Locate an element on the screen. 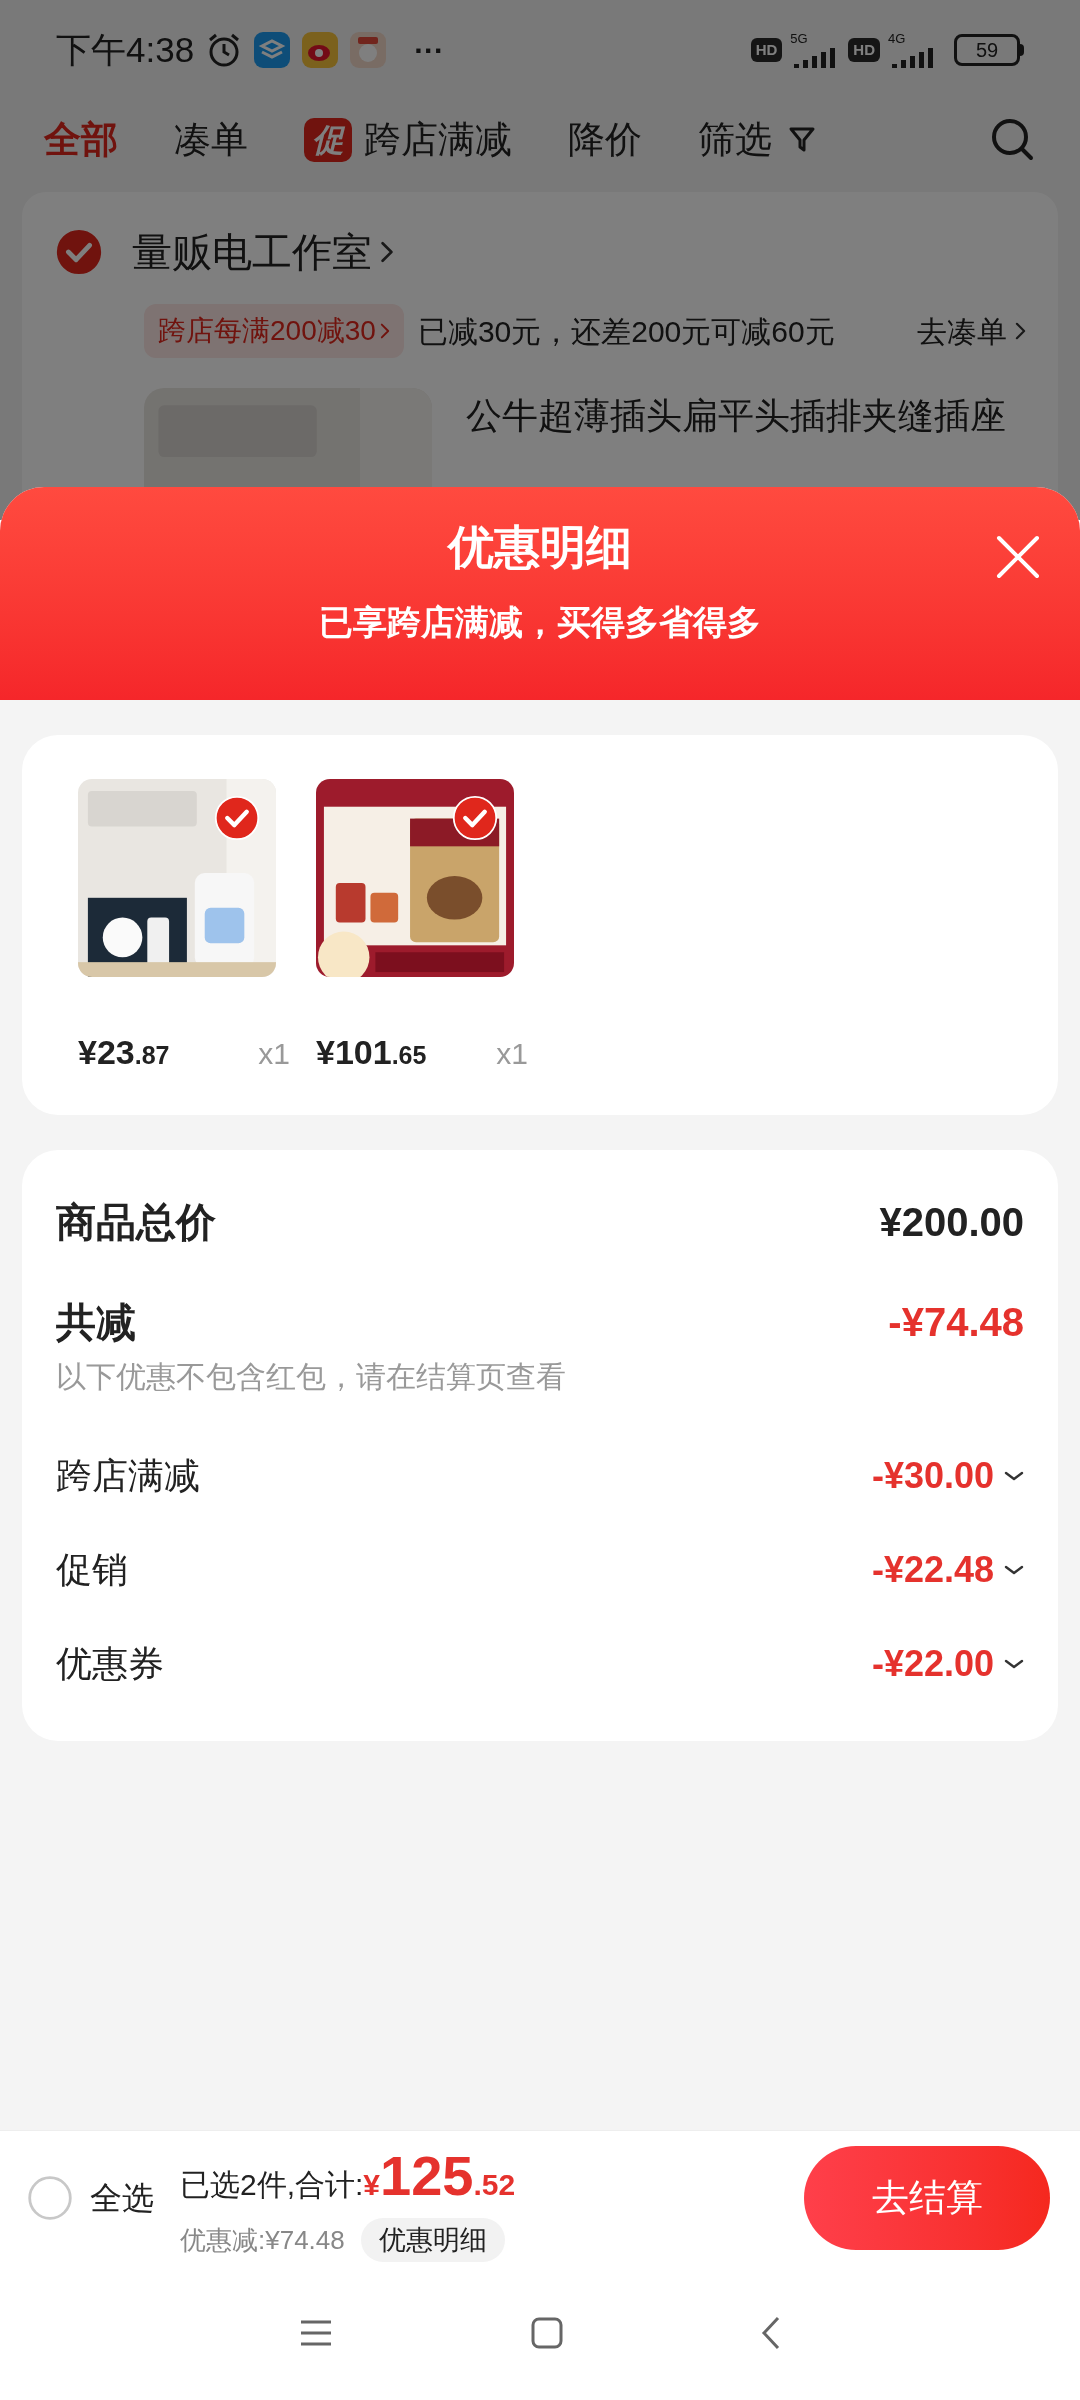 This screenshot has width=1080, height=2400. select-all-label: 全选 is located at coordinates (122, 2198).